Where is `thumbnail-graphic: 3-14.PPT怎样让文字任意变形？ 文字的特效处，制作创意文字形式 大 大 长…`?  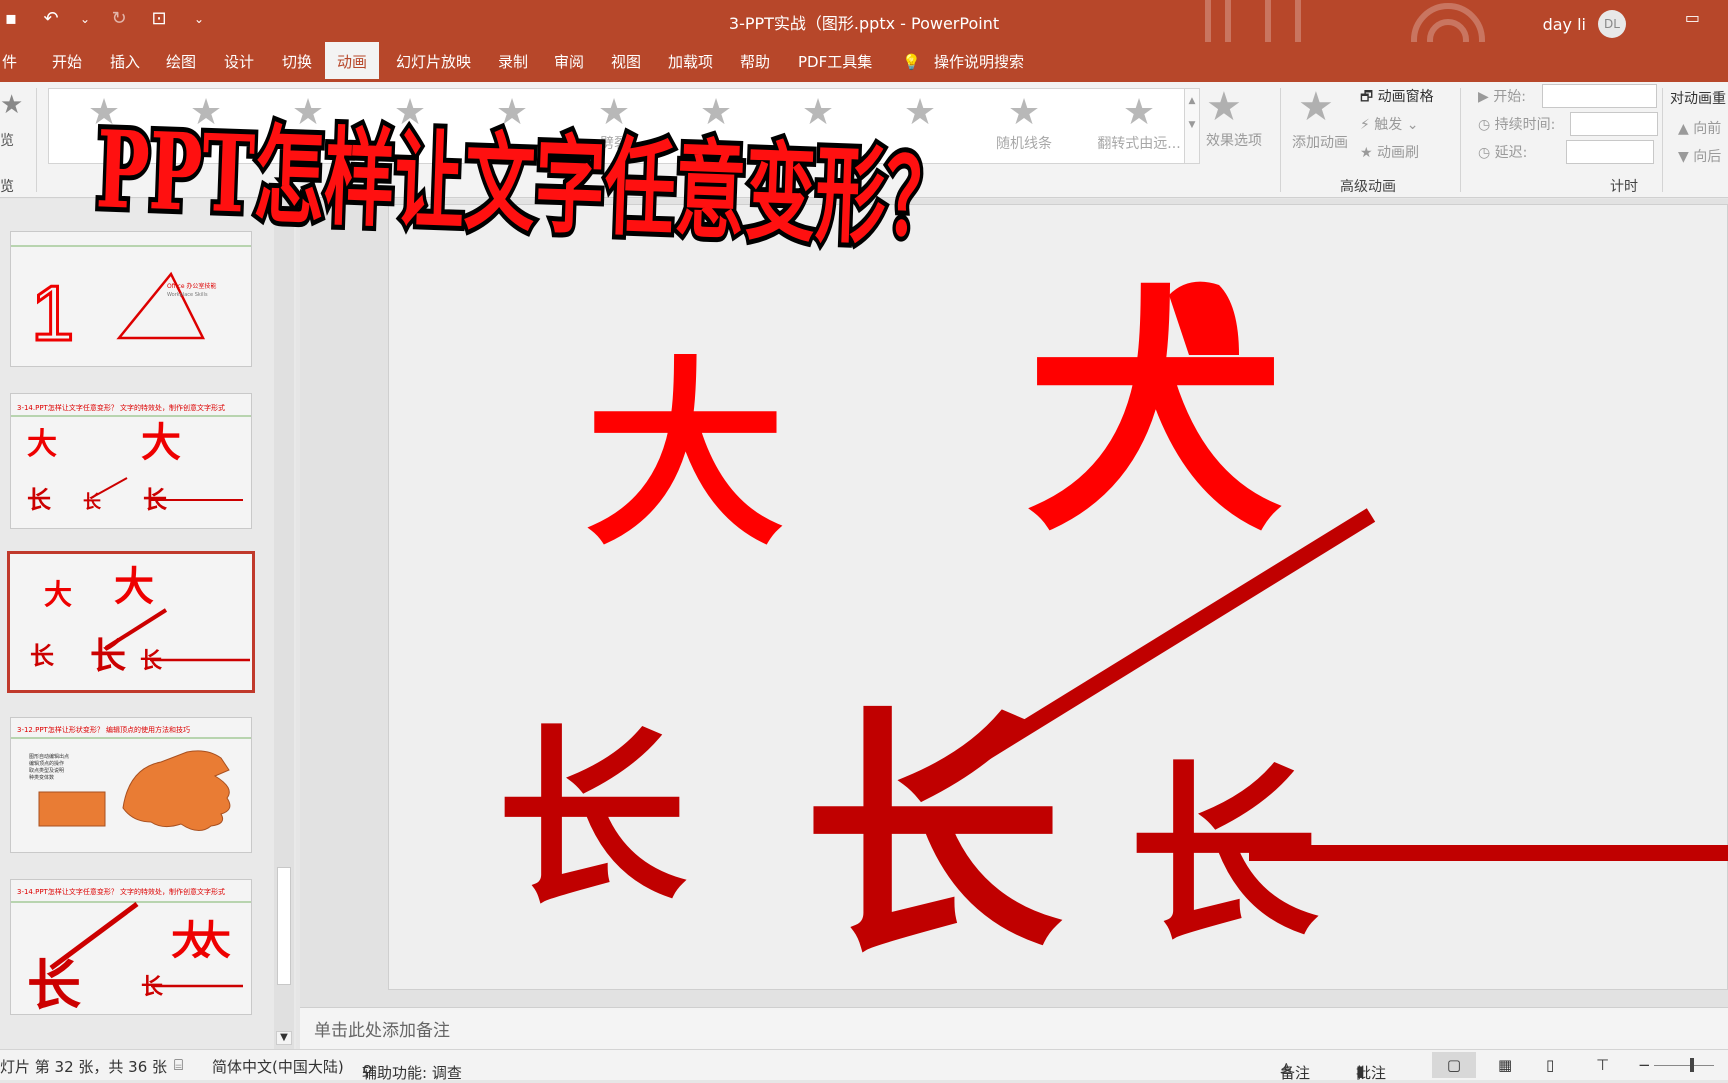 thumbnail-graphic: 3-14.PPT怎样让文字任意变形？ 文字的特效处，制作创意文字形式 大 大 长… is located at coordinates (131, 458).